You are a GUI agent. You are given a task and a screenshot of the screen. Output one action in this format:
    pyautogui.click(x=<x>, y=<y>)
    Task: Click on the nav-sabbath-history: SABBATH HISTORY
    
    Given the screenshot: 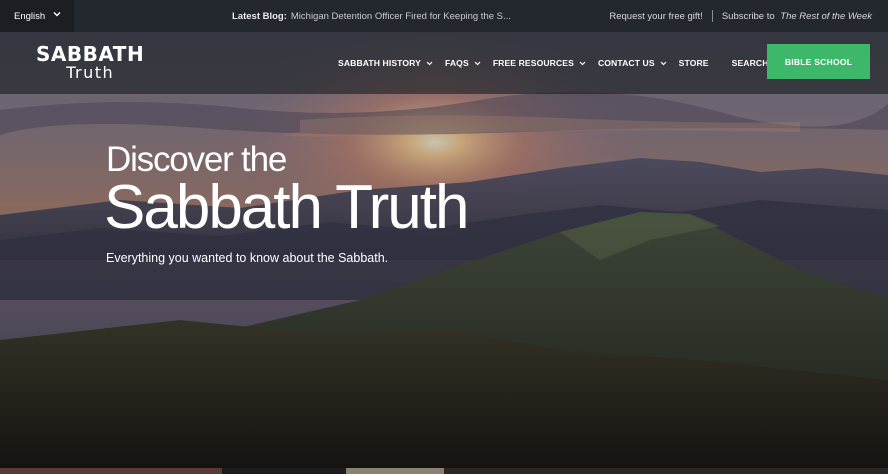 What is the action you would take?
    pyautogui.click(x=385, y=63)
    